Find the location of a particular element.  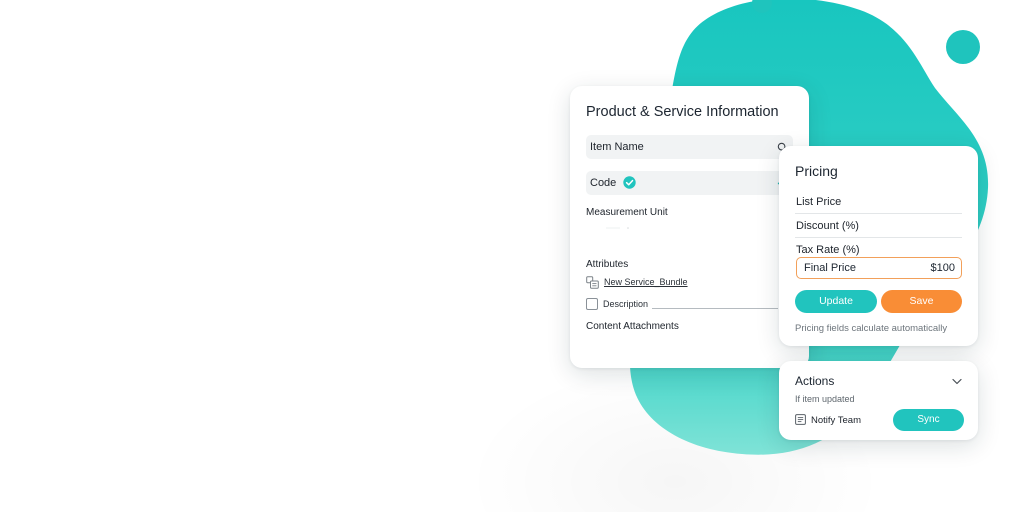

bundle-icon is located at coordinates (592, 282).